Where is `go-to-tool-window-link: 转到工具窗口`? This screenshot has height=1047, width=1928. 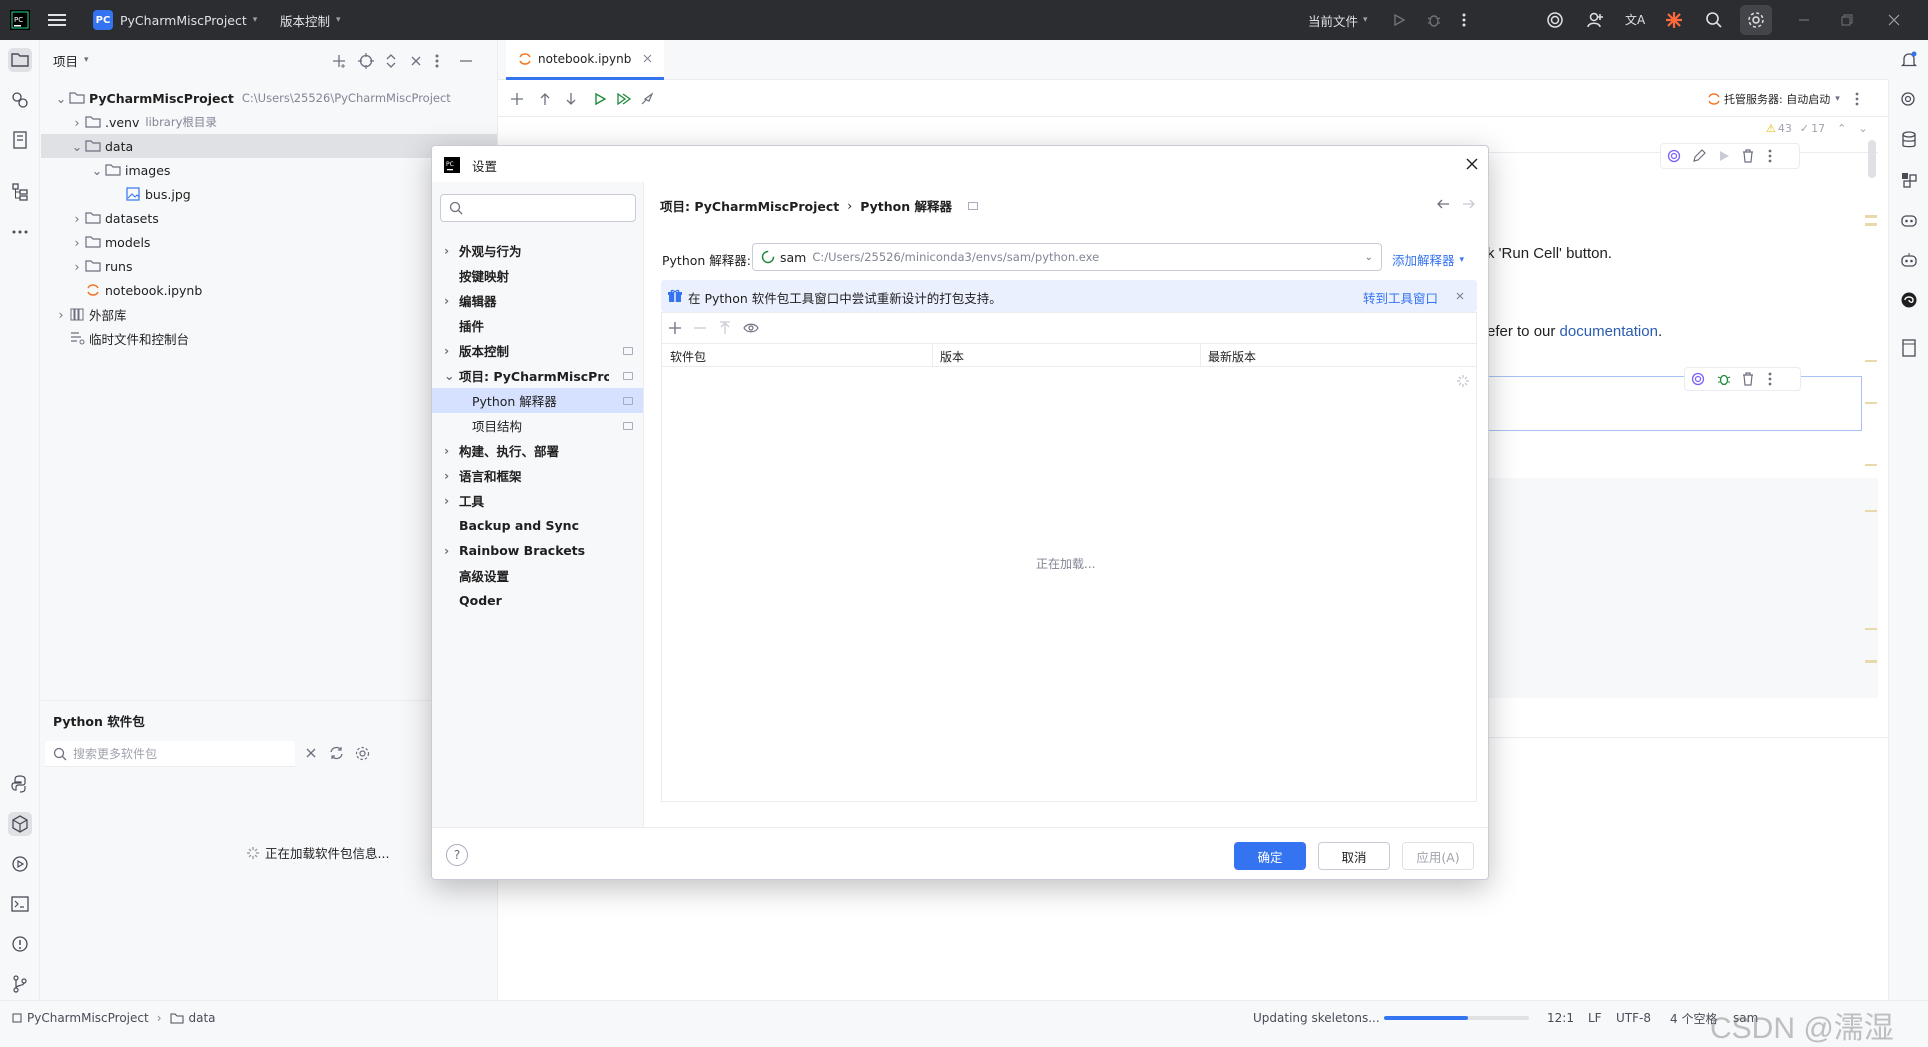
go-to-tool-window-link: 转到工具窗口 is located at coordinates (1400, 297).